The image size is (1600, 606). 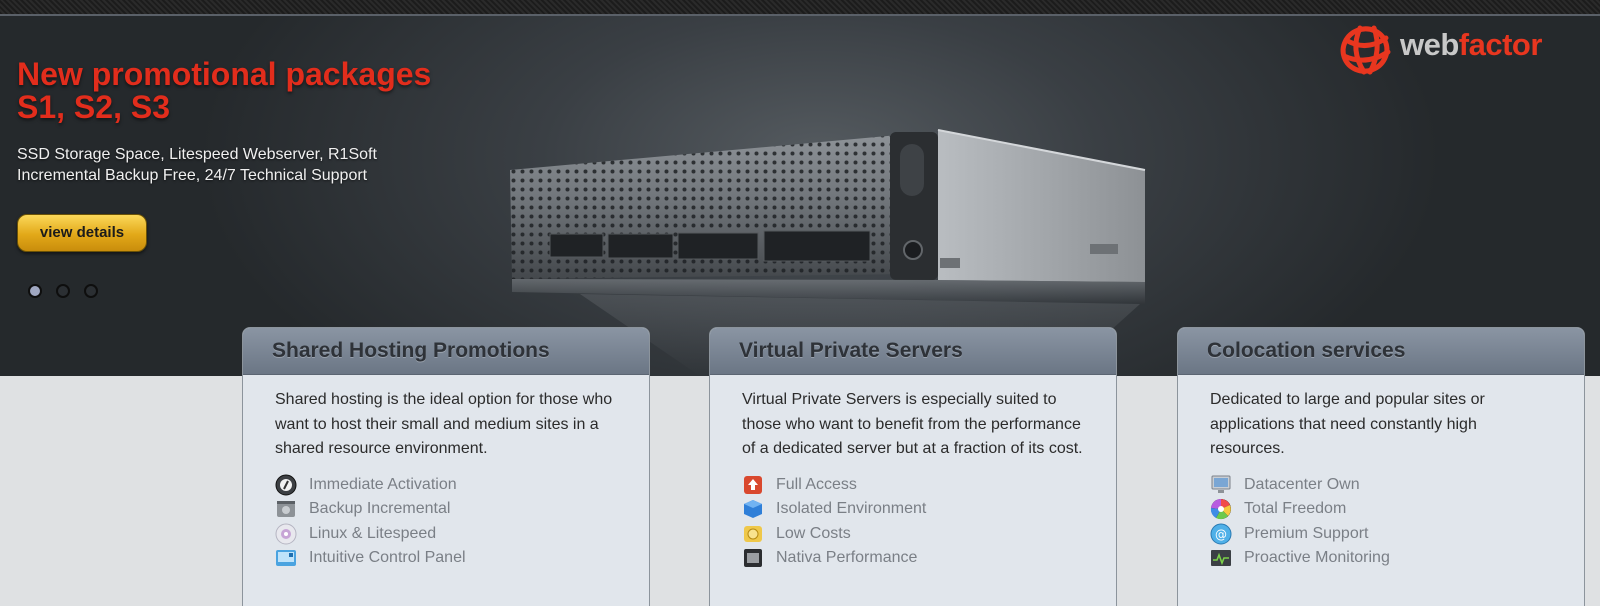 I want to click on feature-label: Nativa Performance, so click(x=847, y=558).